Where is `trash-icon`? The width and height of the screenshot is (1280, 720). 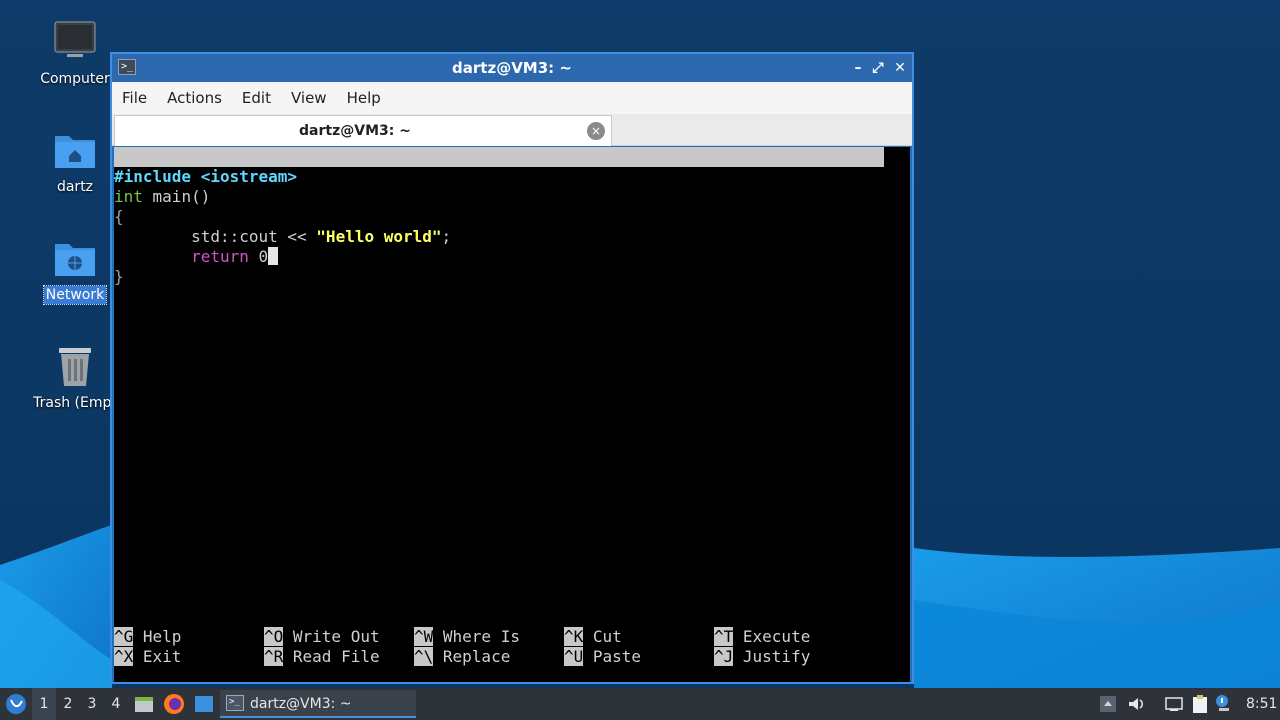
trash-icon is located at coordinates (75, 366).